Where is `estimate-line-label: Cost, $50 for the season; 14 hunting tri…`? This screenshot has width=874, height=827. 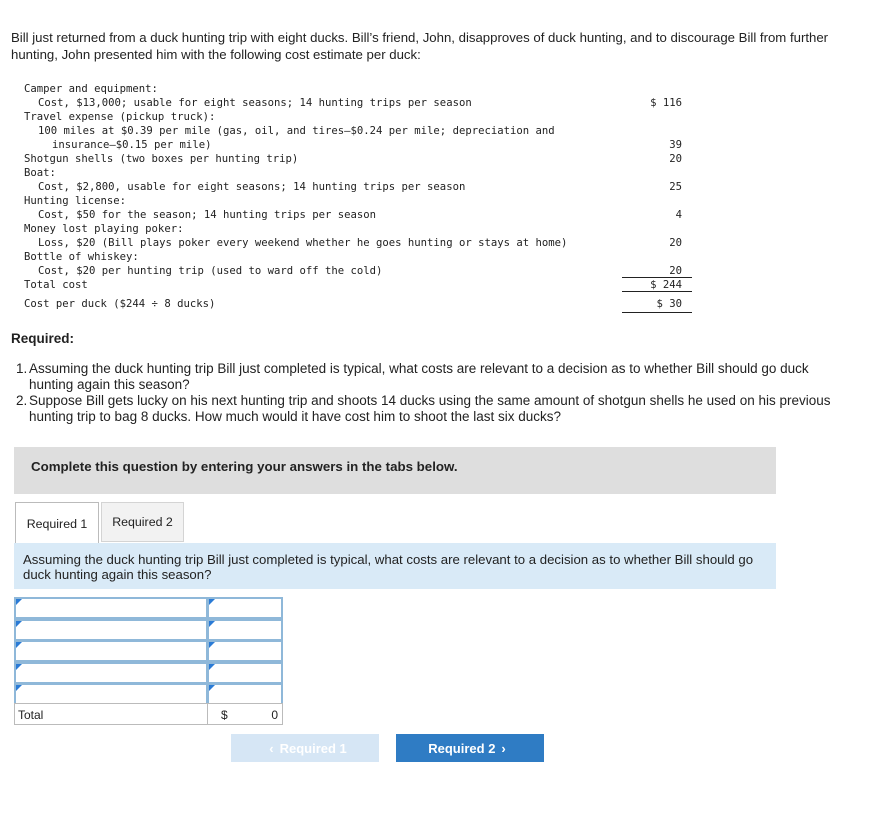
estimate-line-label: Cost, $50 for the season; 14 hunting tri… is located at coordinates (207, 215).